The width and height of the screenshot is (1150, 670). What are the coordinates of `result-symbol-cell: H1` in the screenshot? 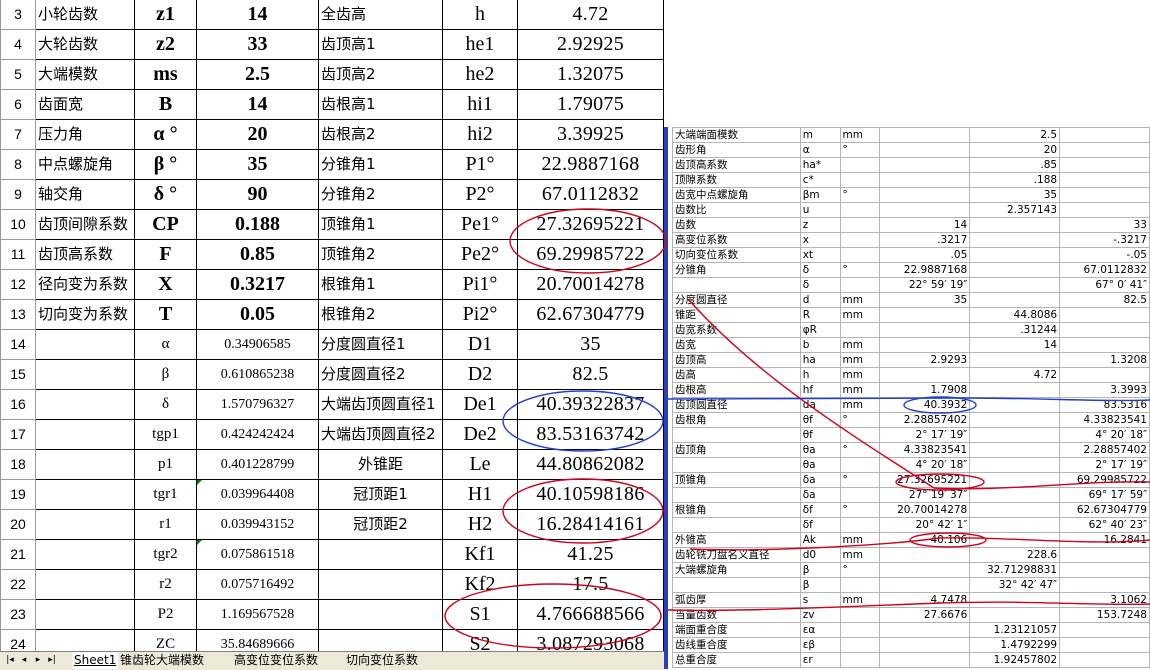 It's located at (480, 494).